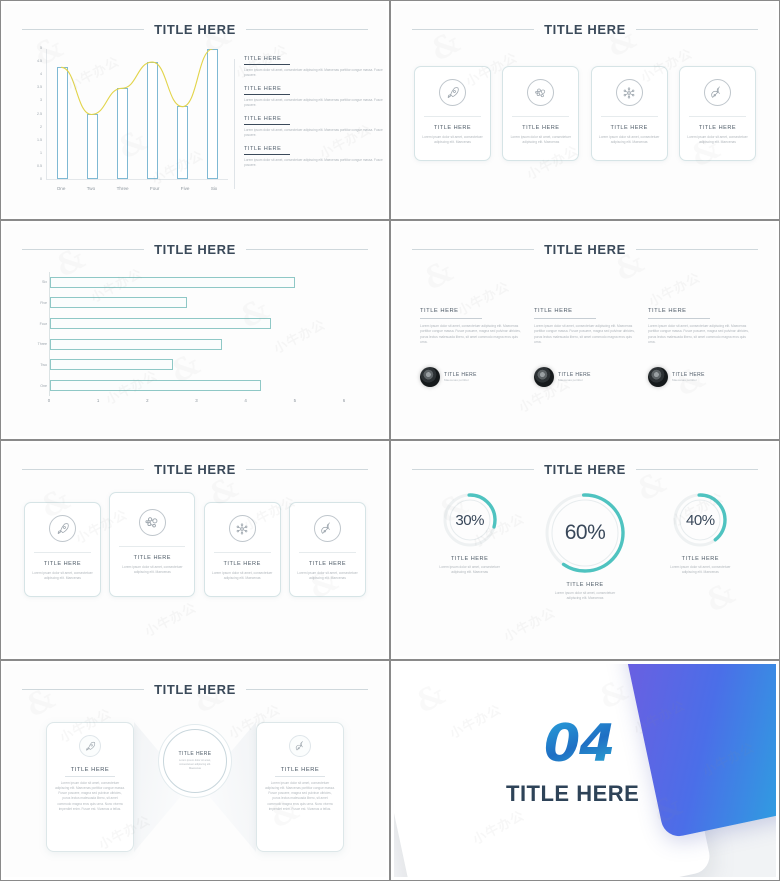  I want to click on y-tick: 2.5, so click(39, 113).